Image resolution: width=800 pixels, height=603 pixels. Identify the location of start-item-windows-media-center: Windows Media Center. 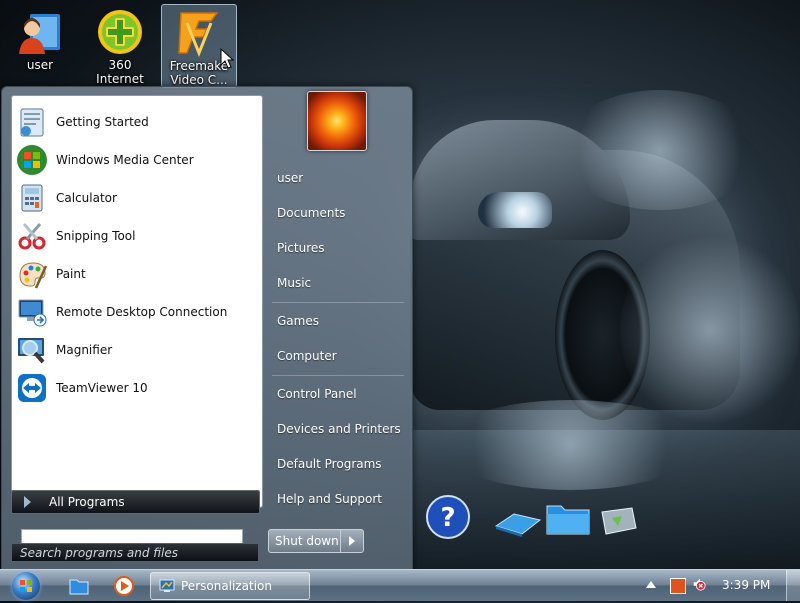
(136, 160).